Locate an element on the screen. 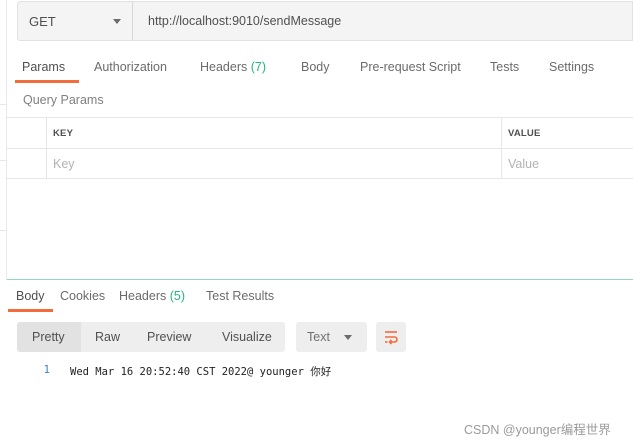  checkbox-column-header is located at coordinates (27, 133).